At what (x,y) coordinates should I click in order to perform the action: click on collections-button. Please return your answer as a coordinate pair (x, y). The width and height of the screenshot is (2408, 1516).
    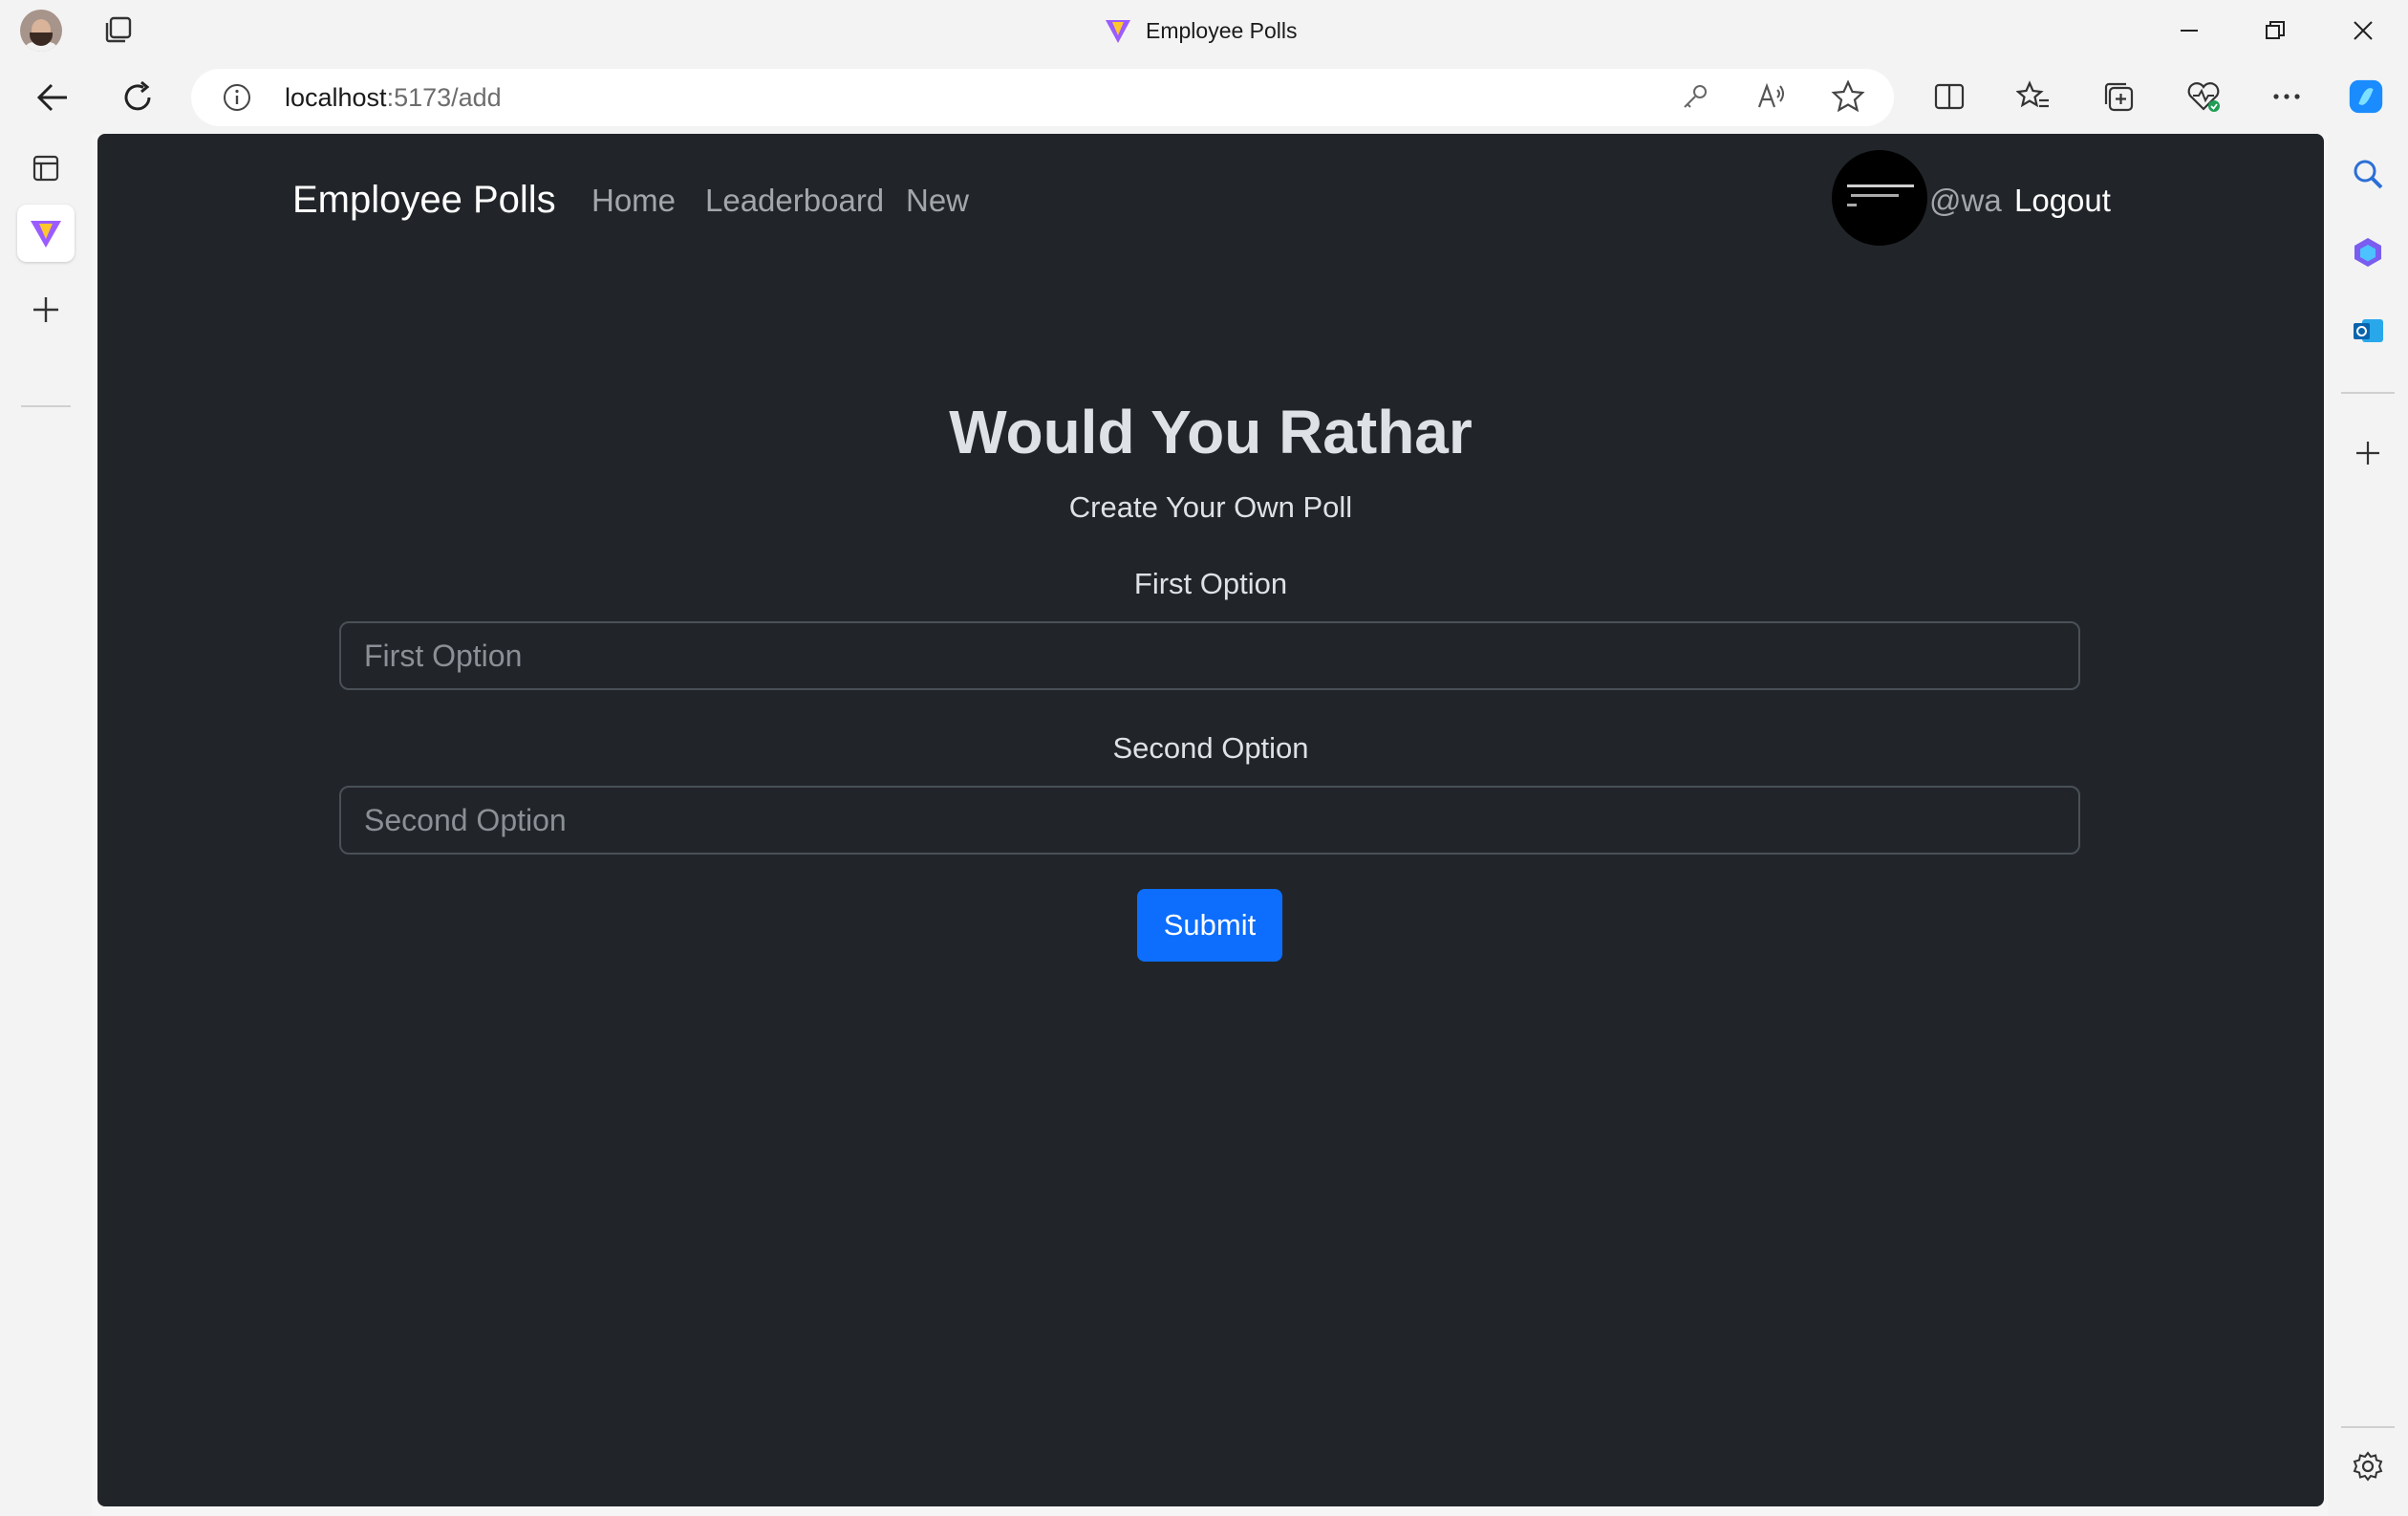
    Looking at the image, I should click on (2118, 96).